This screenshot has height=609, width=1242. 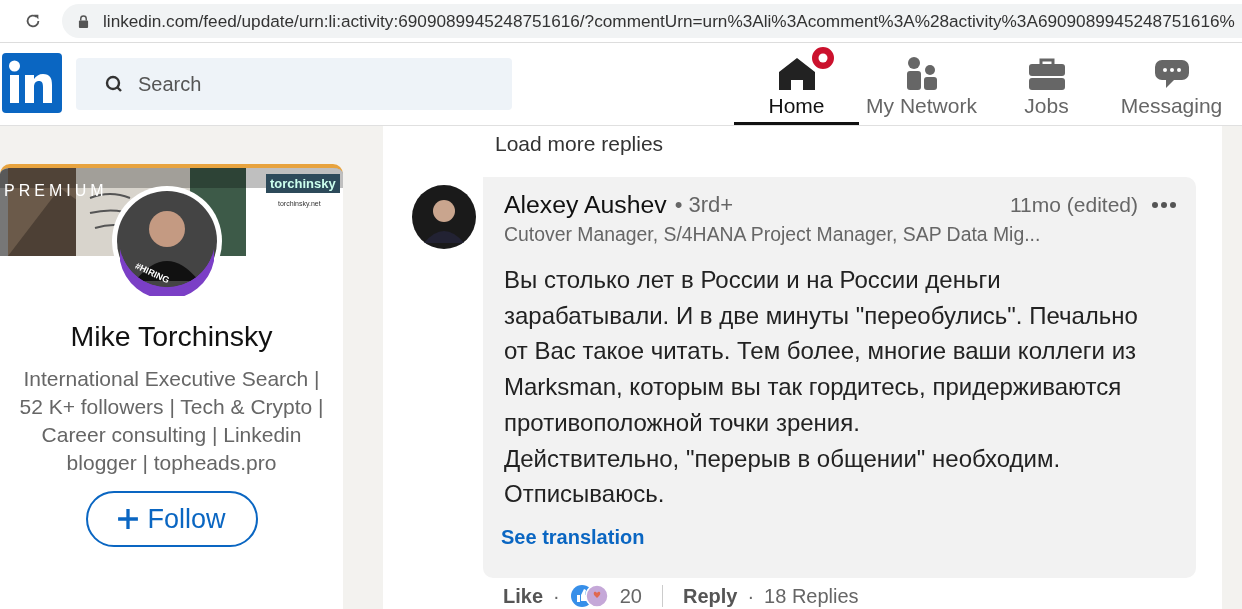 I want to click on see-translation-link: See translation, so click(x=573, y=537).